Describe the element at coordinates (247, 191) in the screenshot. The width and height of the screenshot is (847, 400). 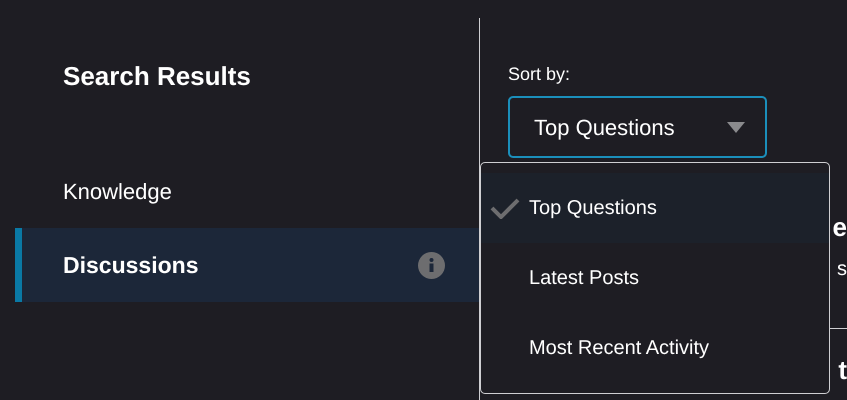
I see `sidebar-item: Knowledge` at that location.